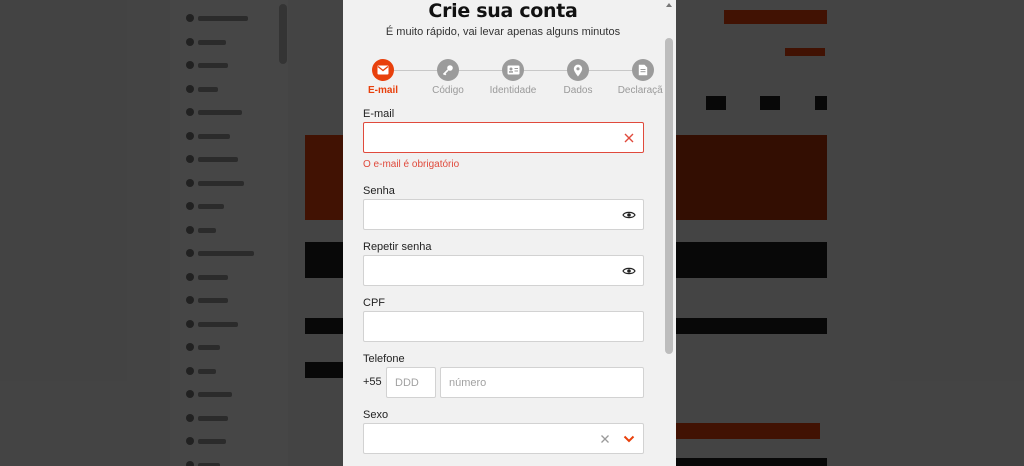  I want to click on modal-scrollbar, so click(669, 233).